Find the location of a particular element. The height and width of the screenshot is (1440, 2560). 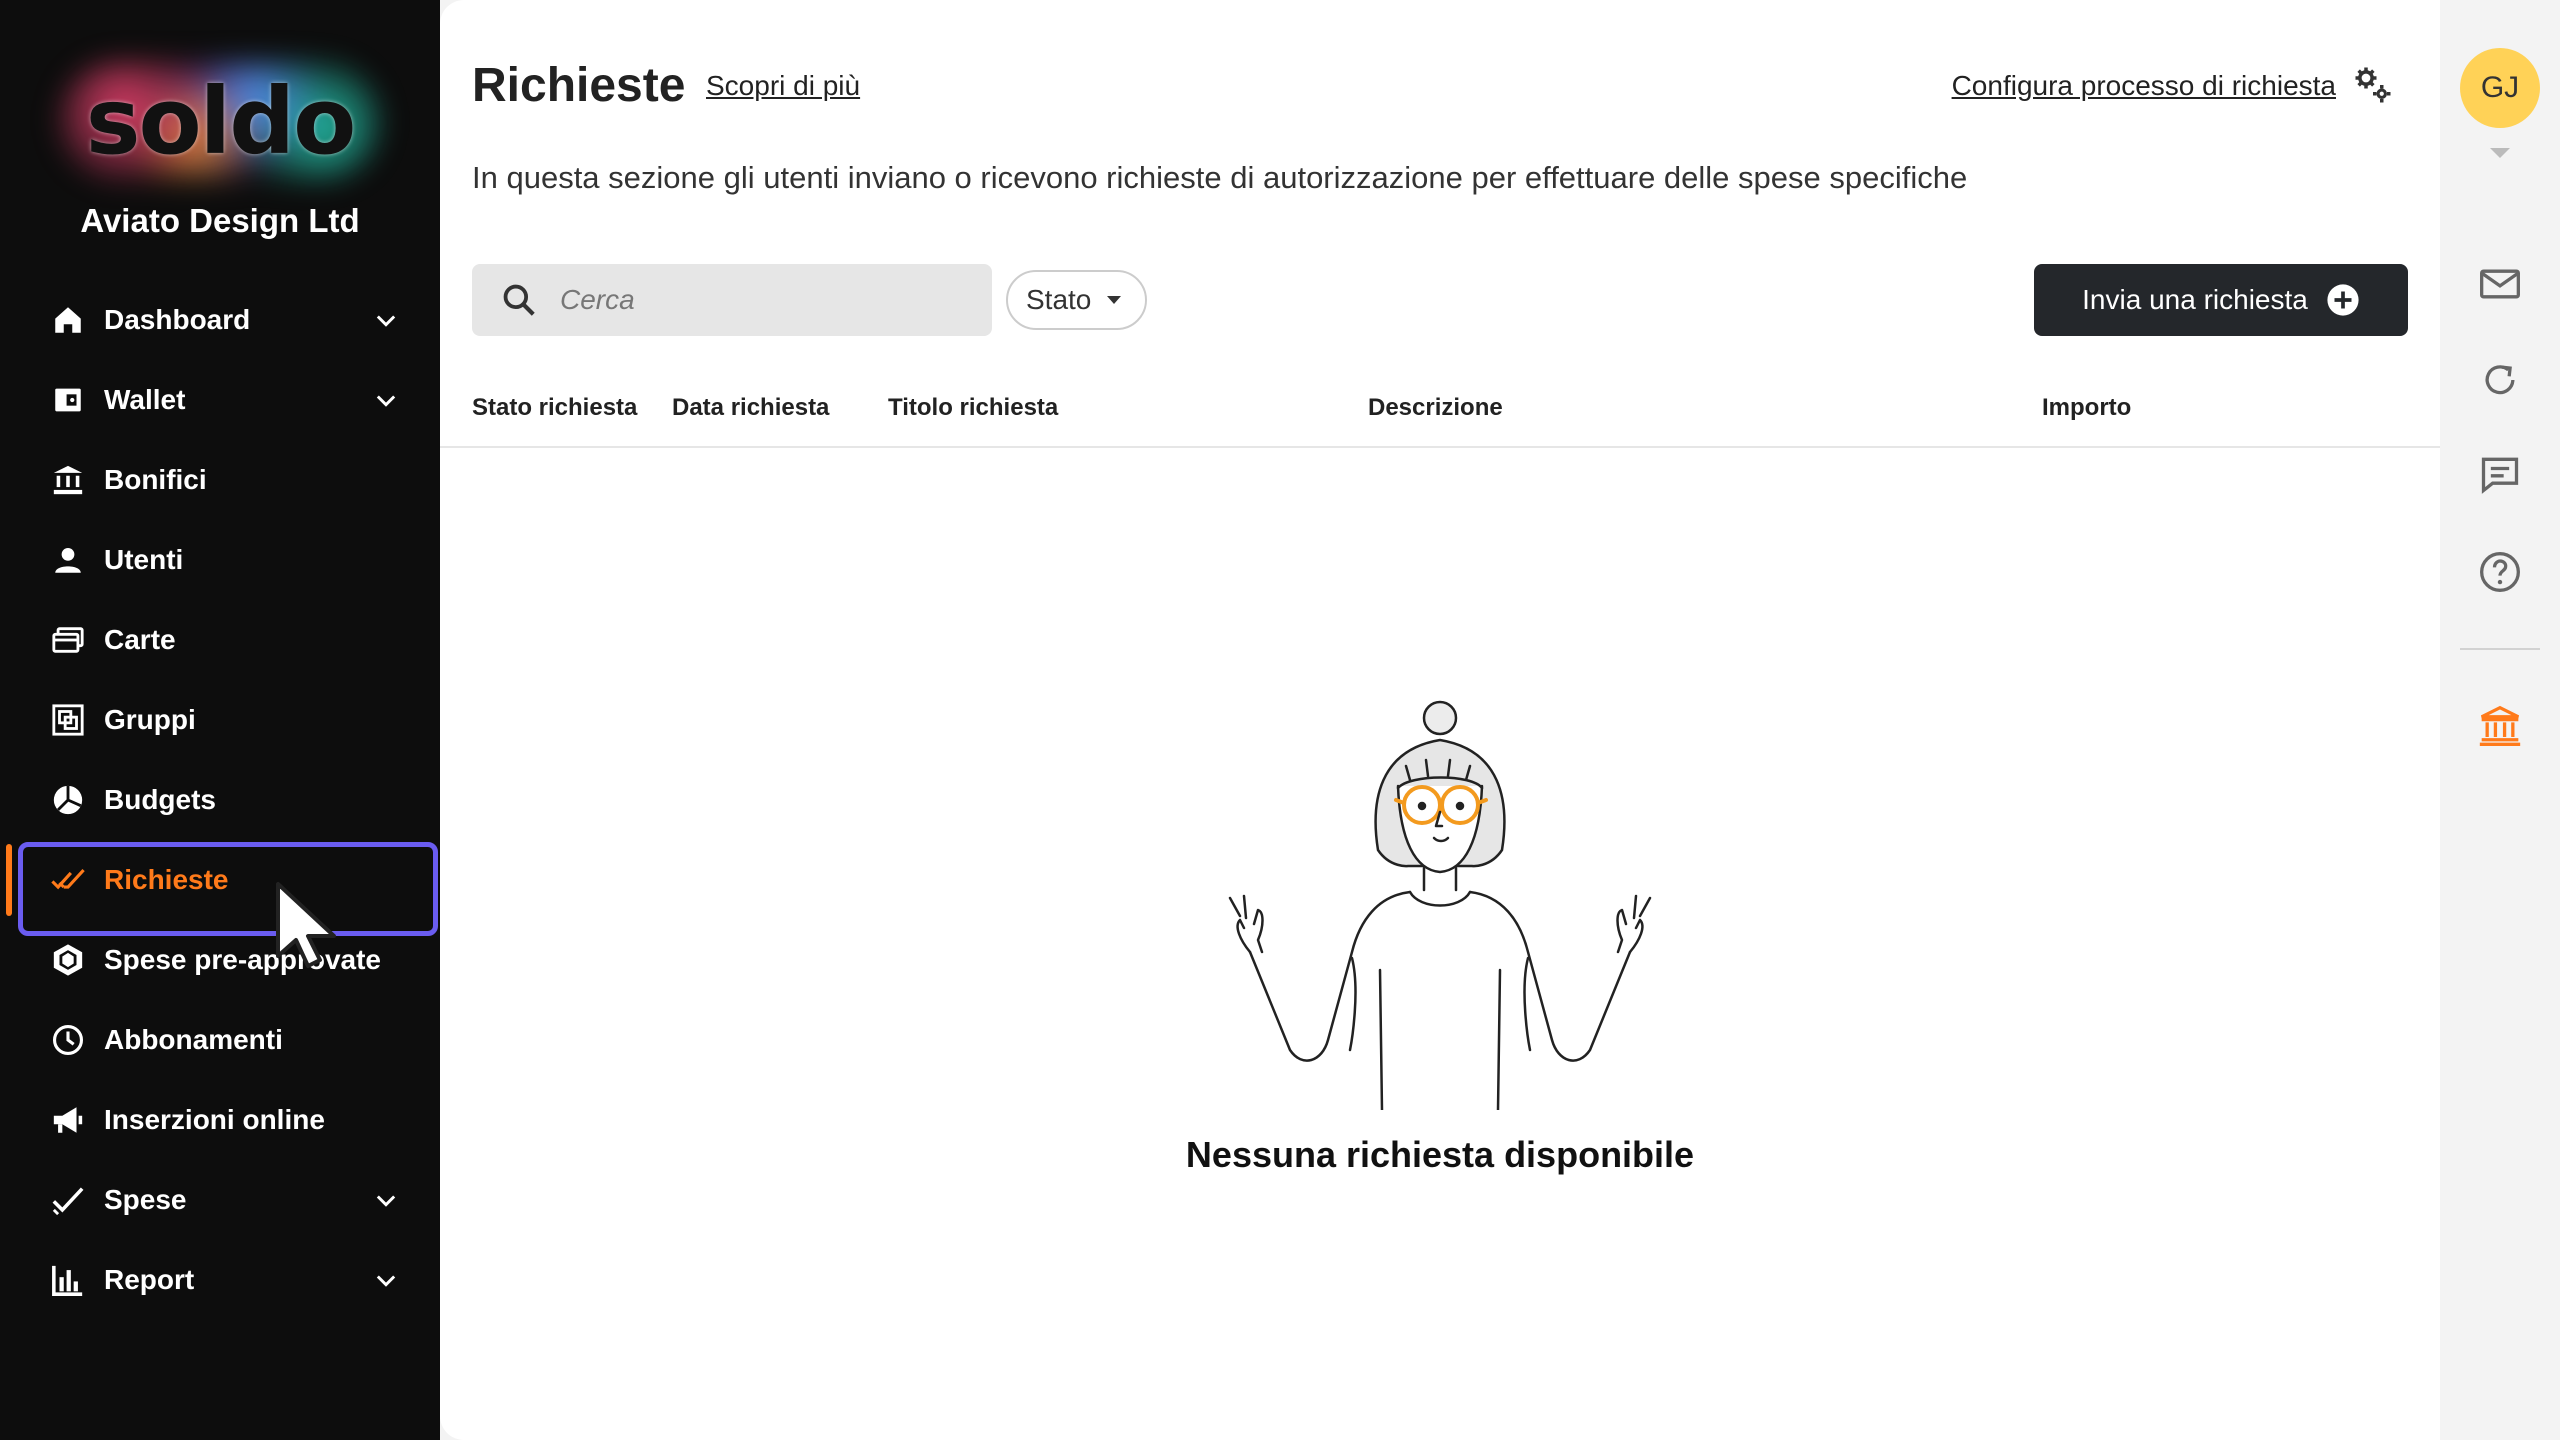

soldo-logo: soldo is located at coordinates (220, 121).